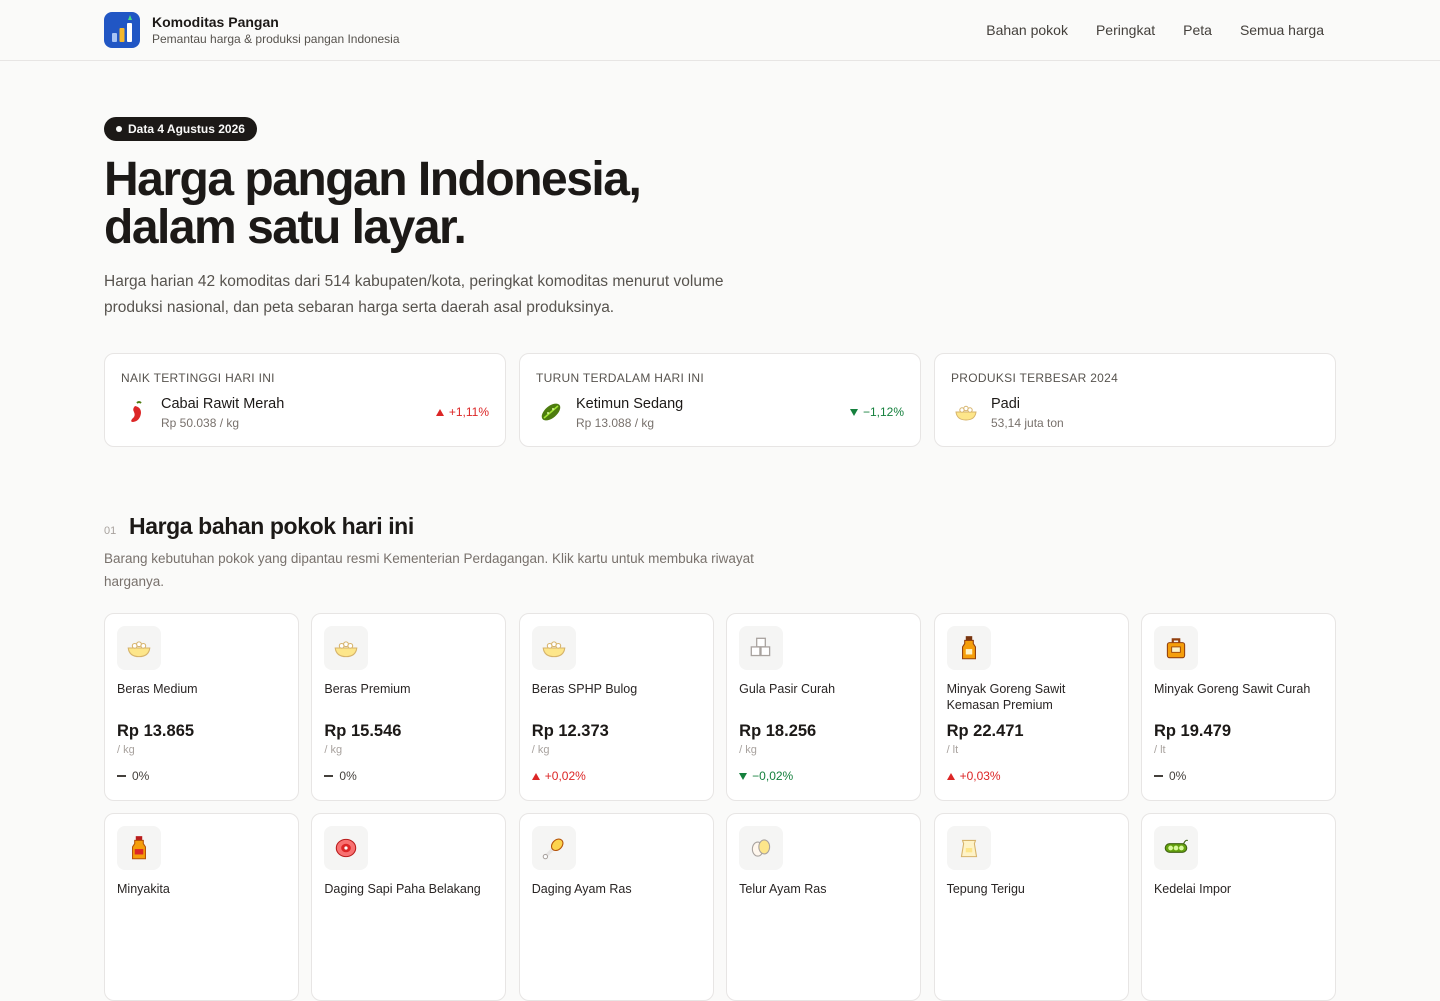 This screenshot has height=1001, width=1440. Describe the element at coordinates (367, 689) in the screenshot. I see `product-name: Beras Premium` at that location.